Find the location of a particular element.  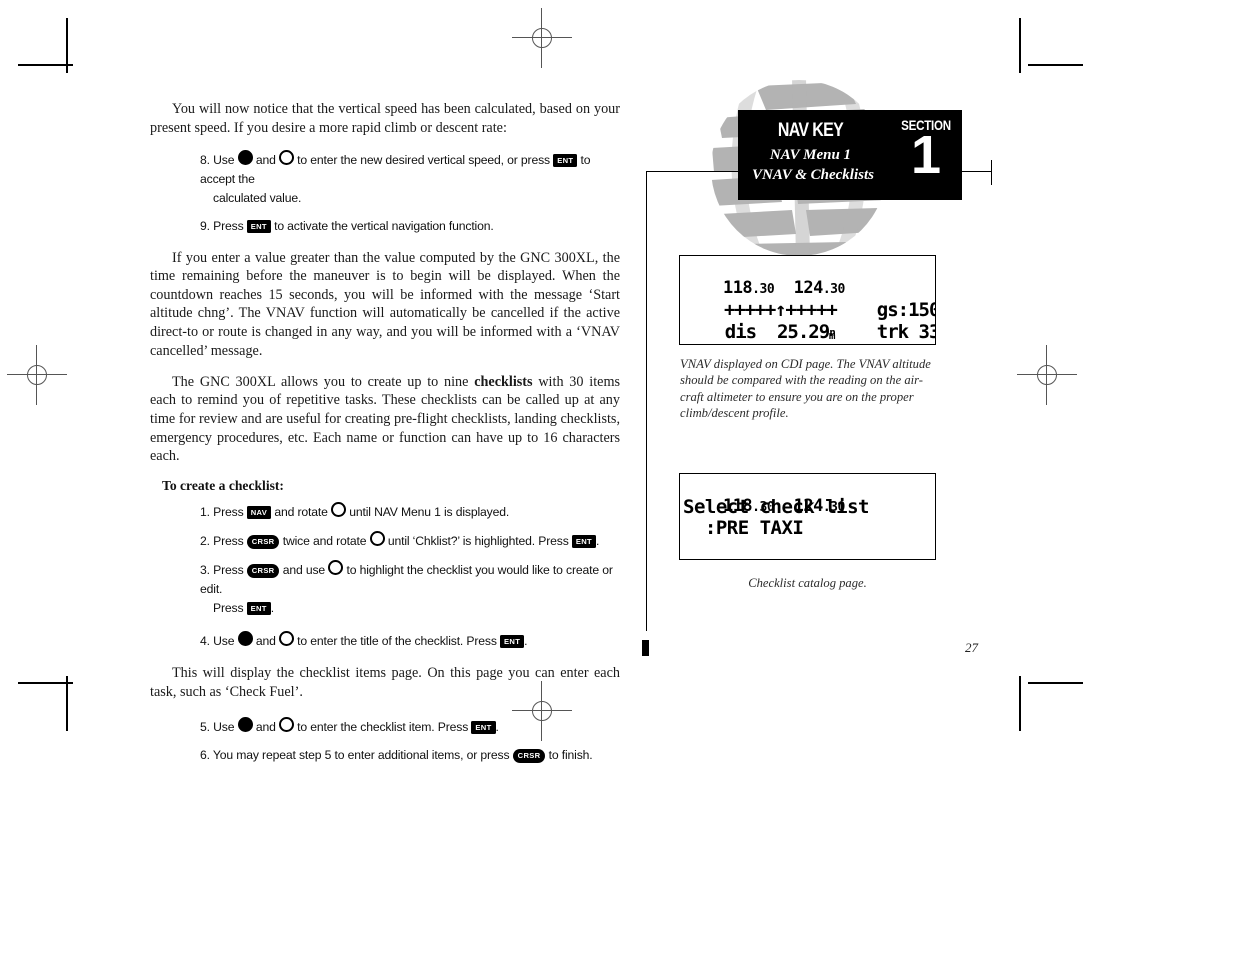

step-5-text-2: and is located at coordinates (265, 727).